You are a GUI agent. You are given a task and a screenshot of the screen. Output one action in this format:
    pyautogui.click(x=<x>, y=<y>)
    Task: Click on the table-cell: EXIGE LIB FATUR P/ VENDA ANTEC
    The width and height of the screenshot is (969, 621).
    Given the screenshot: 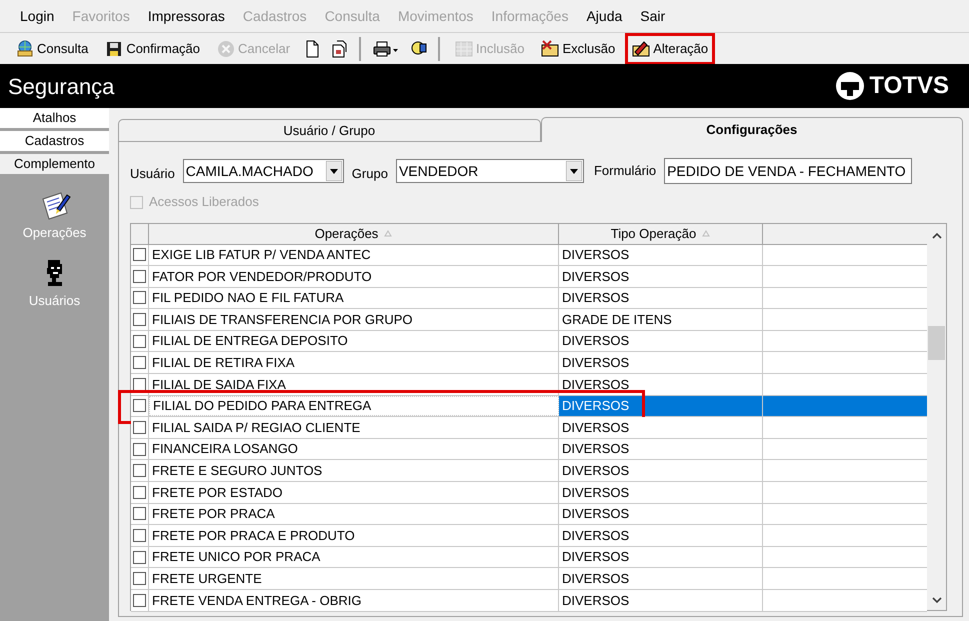 What is the action you would take?
    pyautogui.click(x=354, y=255)
    